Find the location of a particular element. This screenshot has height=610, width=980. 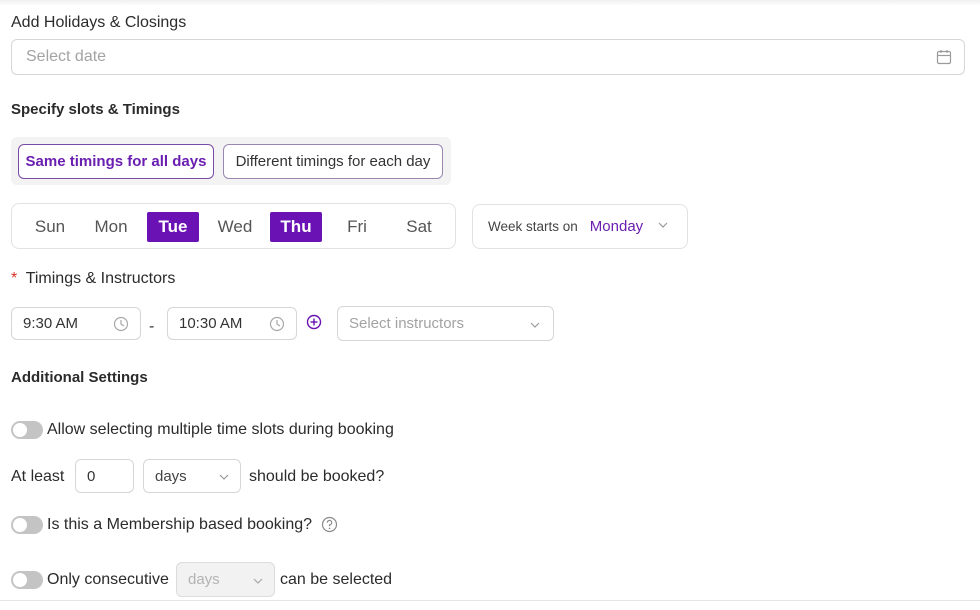

same-timings-button: Same timings for all days is located at coordinates (116, 161).